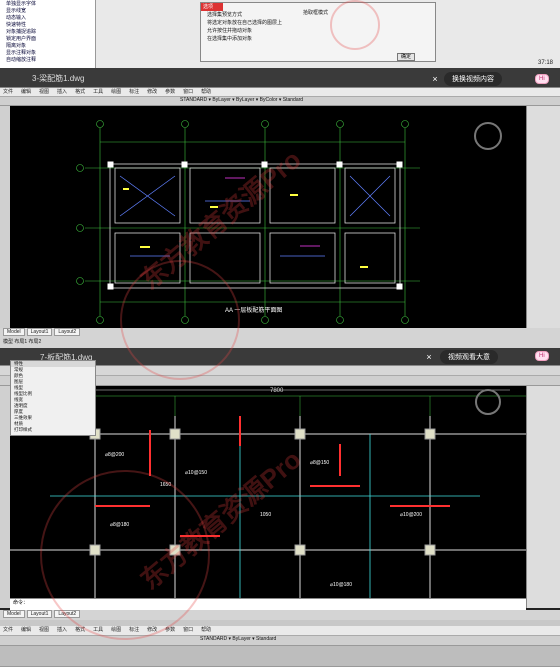 This screenshot has height=667, width=560. What do you see at coordinates (277, 391) in the screenshot?
I see `dimension-label: 7800` at bounding box center [277, 391].